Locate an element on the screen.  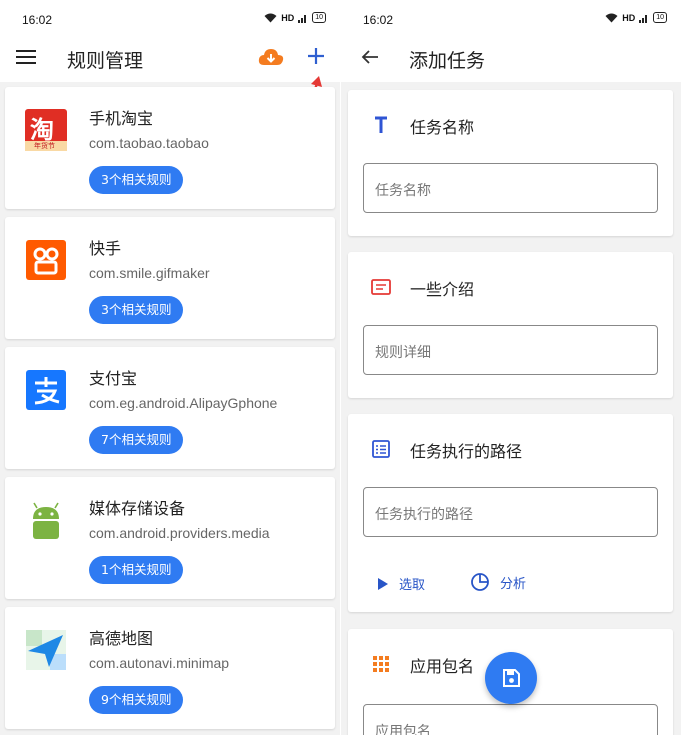
select-button: 选取 is located at coordinates (401, 583).